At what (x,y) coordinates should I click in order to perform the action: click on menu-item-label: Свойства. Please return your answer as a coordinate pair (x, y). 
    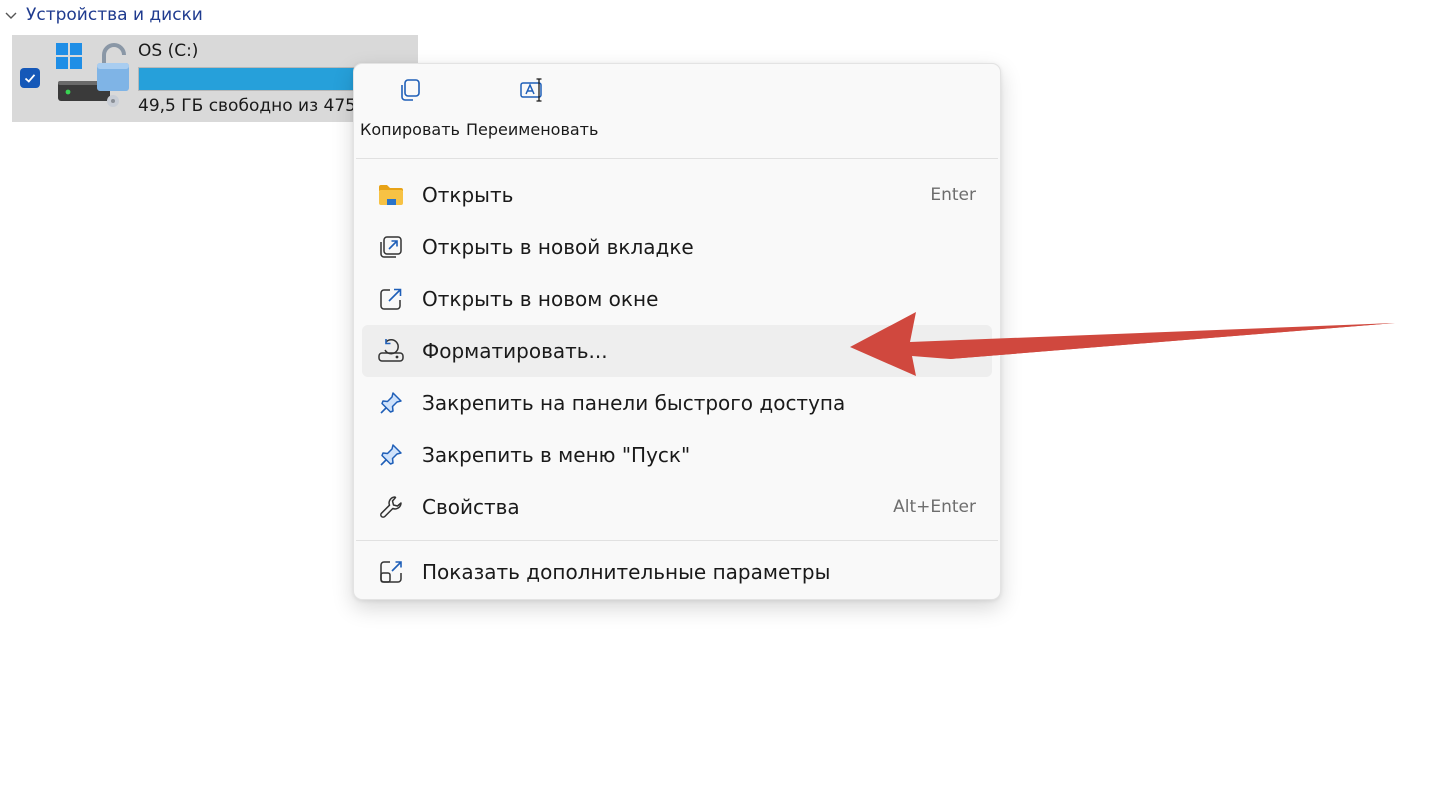
    Looking at the image, I should click on (471, 507).